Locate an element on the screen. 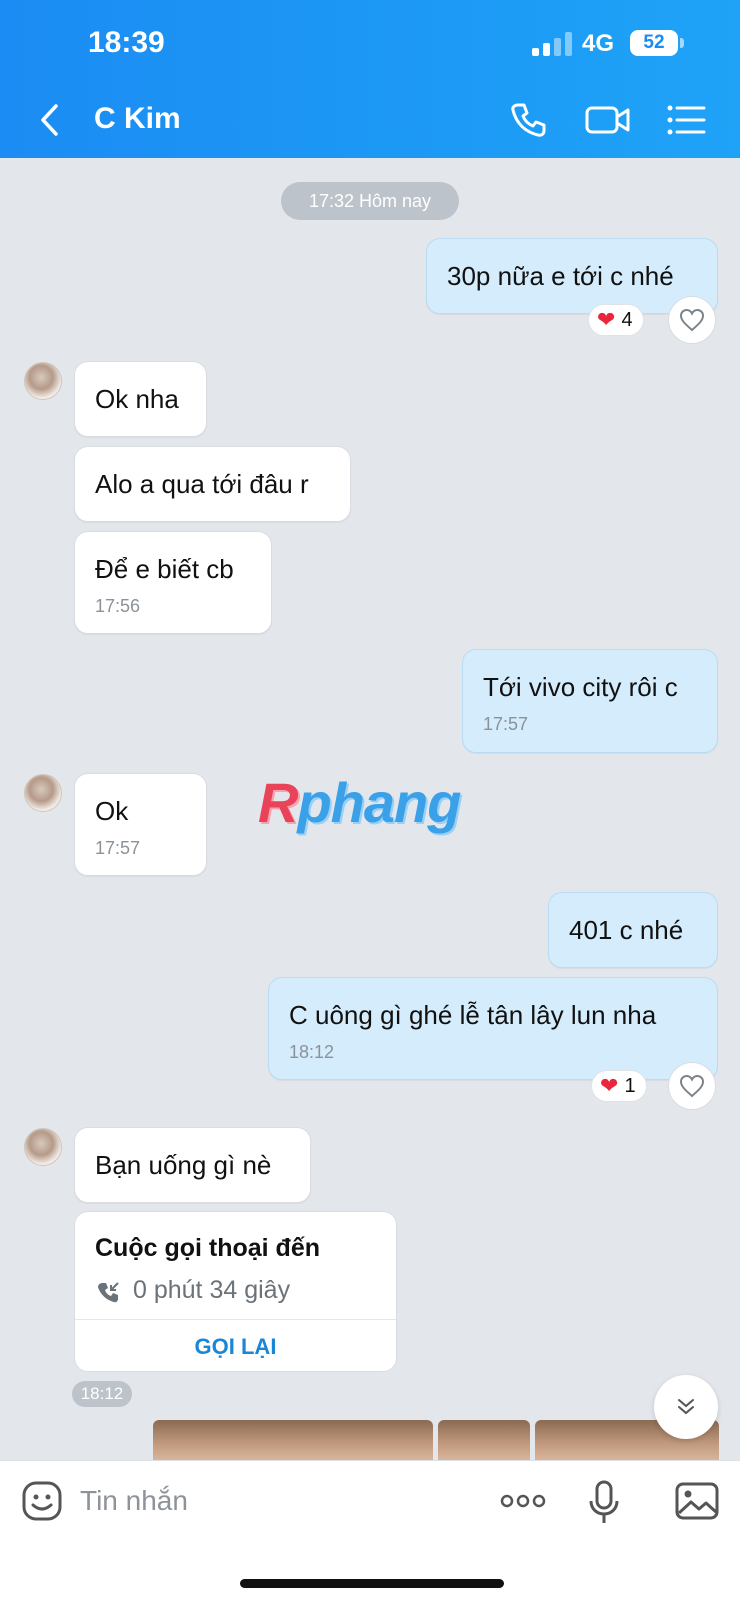  message-bubble-incoming: Ok nha Alo a qua tới đâu r is located at coordinates (212, 484).